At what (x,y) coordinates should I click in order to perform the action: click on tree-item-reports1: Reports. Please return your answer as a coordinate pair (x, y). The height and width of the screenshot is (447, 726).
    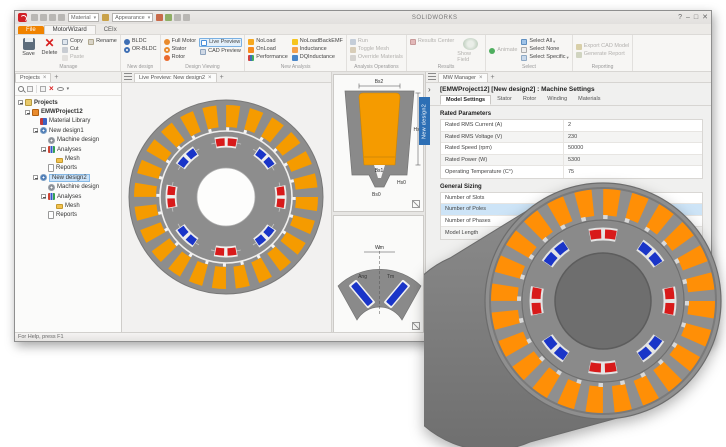
    Looking at the image, I should click on (68, 168).